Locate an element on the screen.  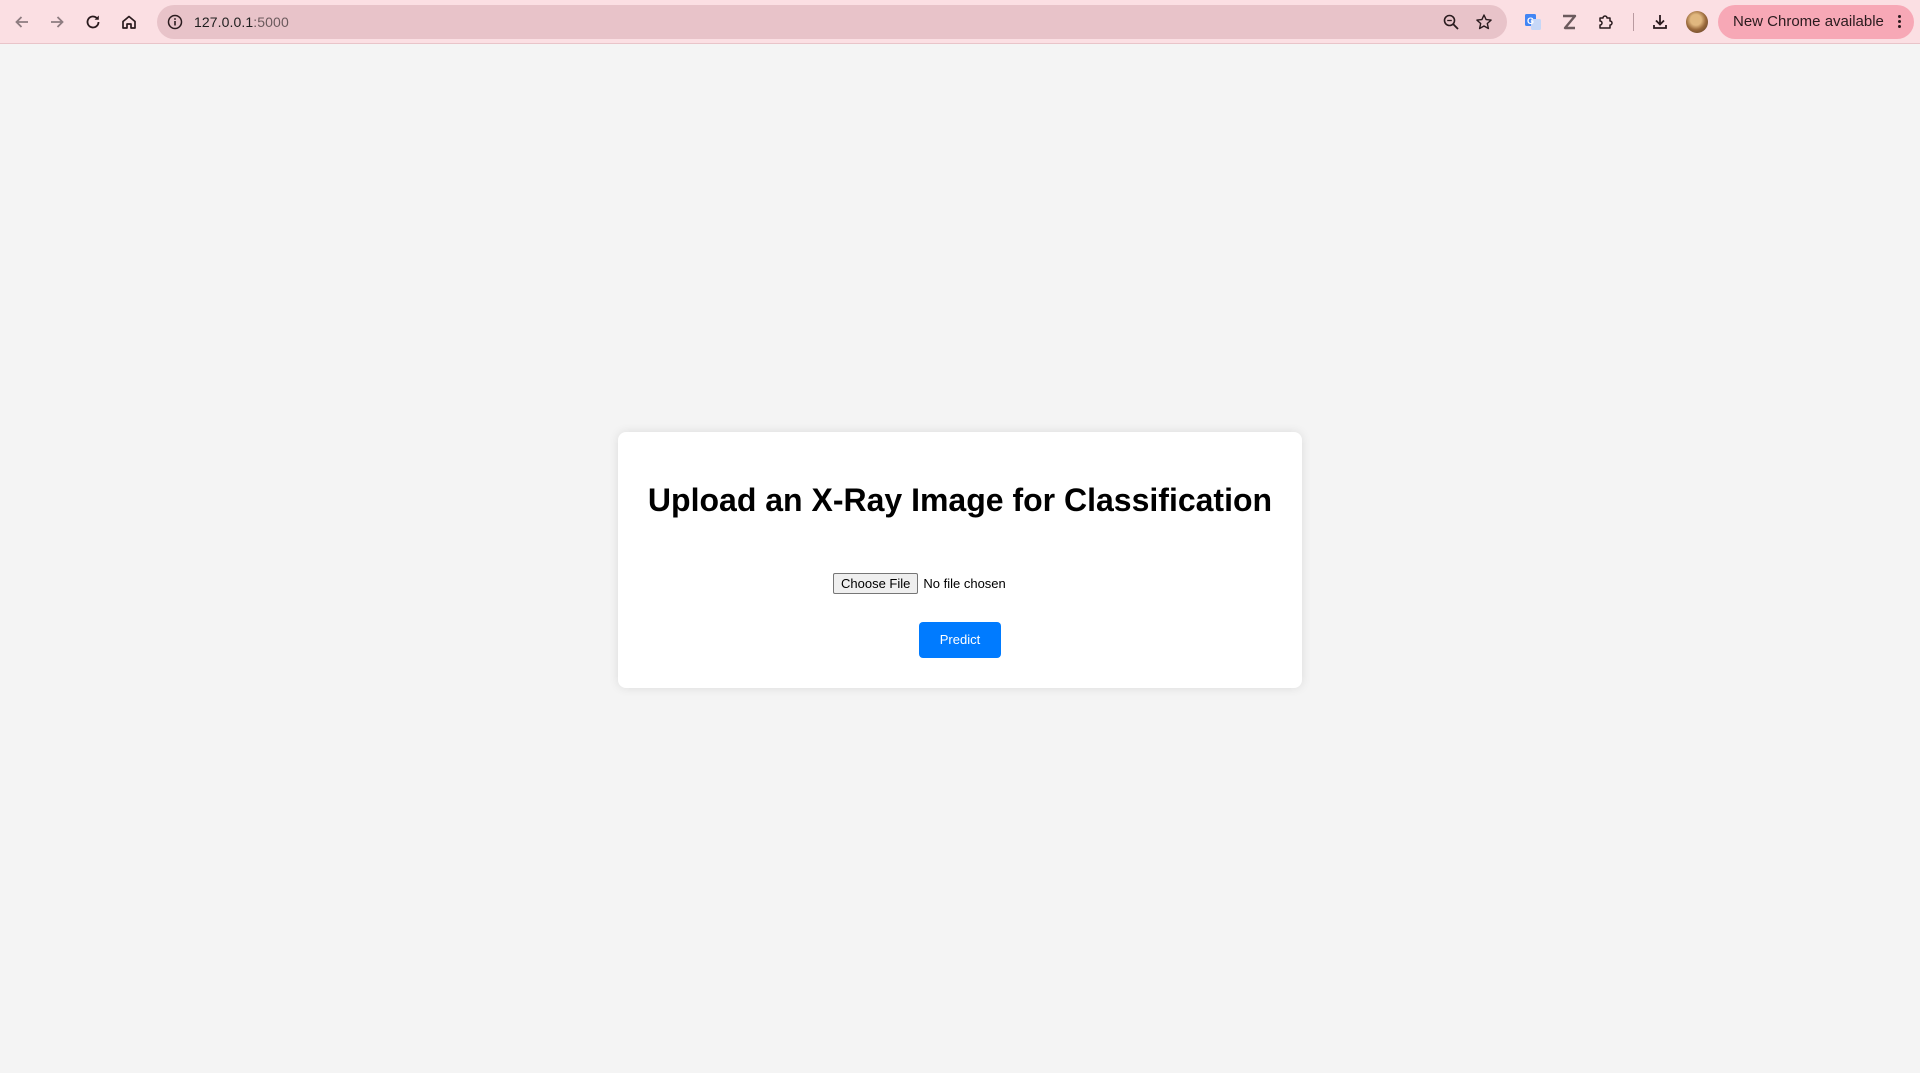
translate-button: G is located at coordinates (1533, 22).